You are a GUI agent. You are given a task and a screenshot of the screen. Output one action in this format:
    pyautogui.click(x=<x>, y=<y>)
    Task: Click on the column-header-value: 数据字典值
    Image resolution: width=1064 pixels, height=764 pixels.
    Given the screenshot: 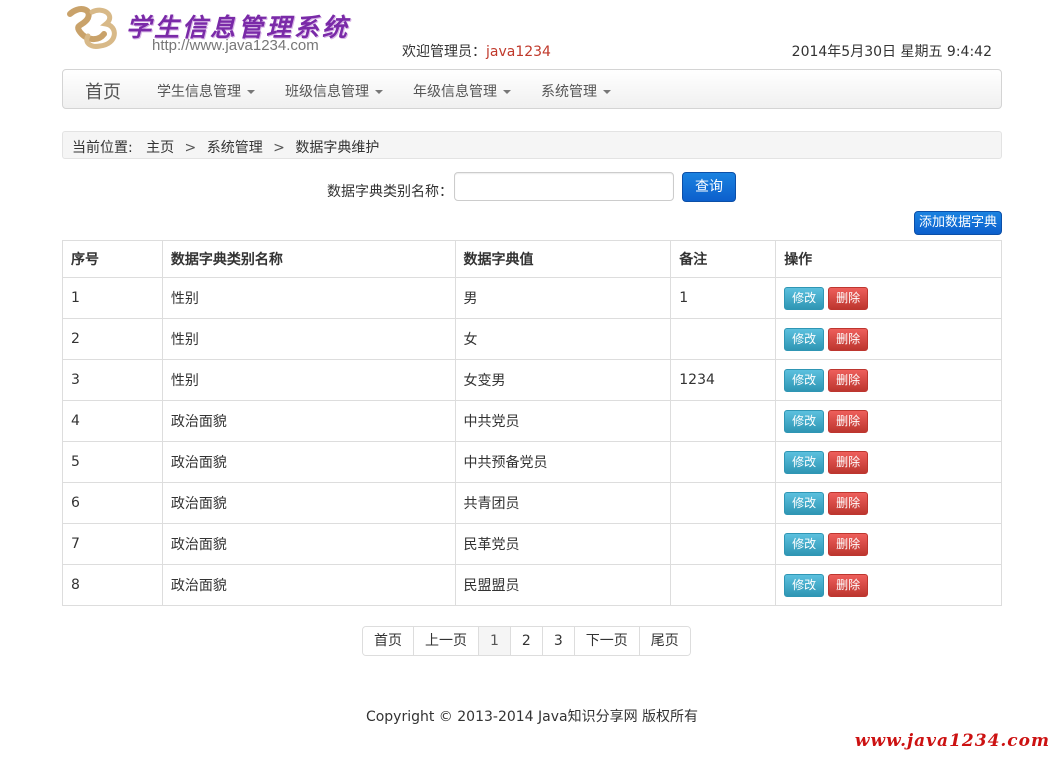 What is the action you would take?
    pyautogui.click(x=563, y=259)
    